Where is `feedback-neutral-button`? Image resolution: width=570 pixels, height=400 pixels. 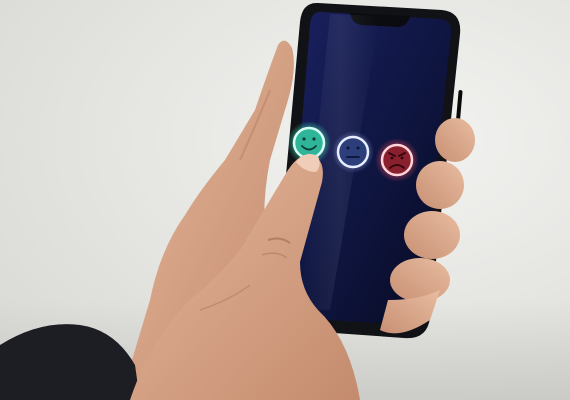 feedback-neutral-button is located at coordinates (353, 152).